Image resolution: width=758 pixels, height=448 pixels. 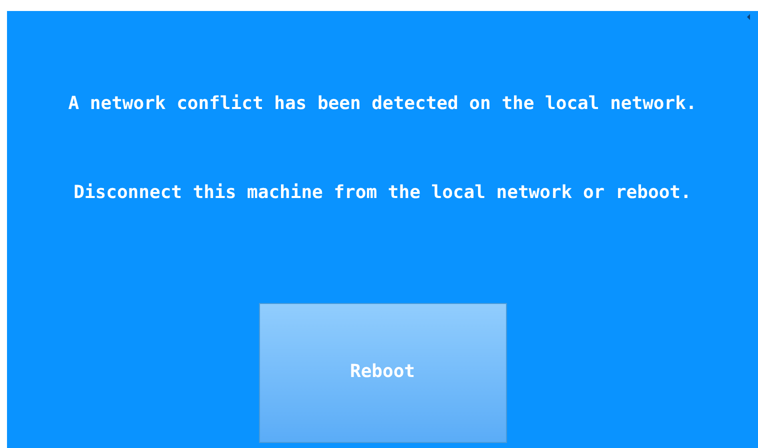 What do you see at coordinates (383, 193) in the screenshot?
I see `message-text: Disconnect this machine from the local network or reboot.` at bounding box center [383, 193].